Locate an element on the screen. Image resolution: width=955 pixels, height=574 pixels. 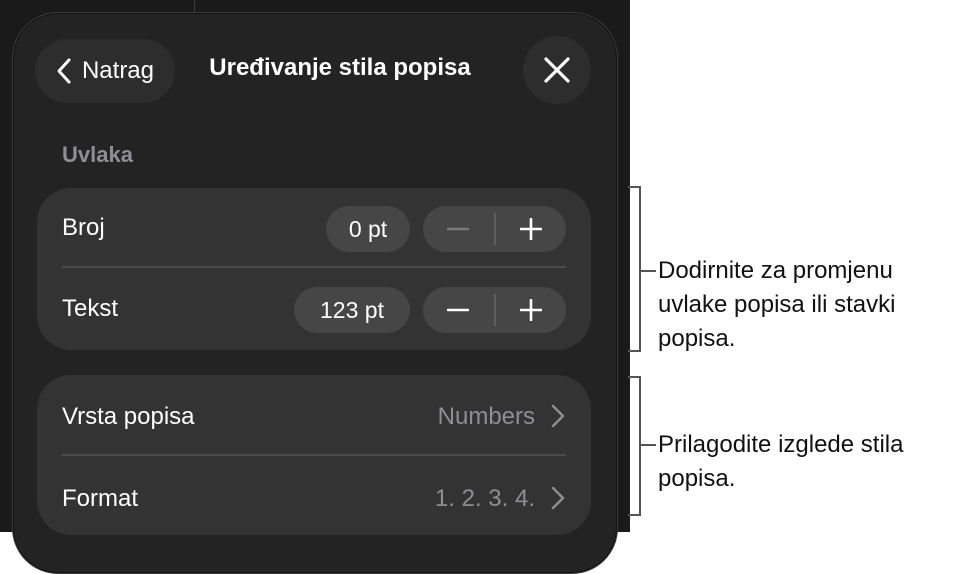
number-indent-value: 0 pt is located at coordinates (368, 229).